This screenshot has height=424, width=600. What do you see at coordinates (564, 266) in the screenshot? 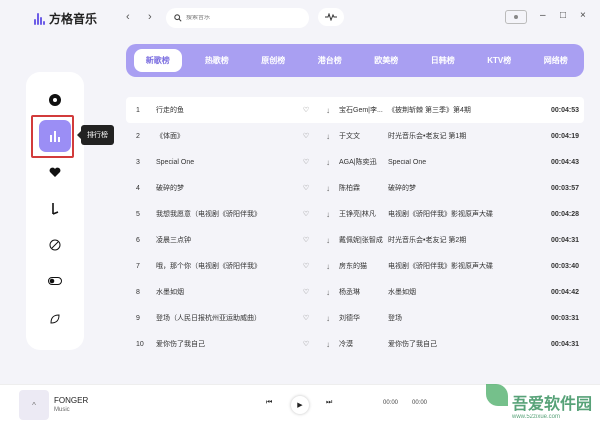
I see `song-duration: 00:03:40` at bounding box center [564, 266].